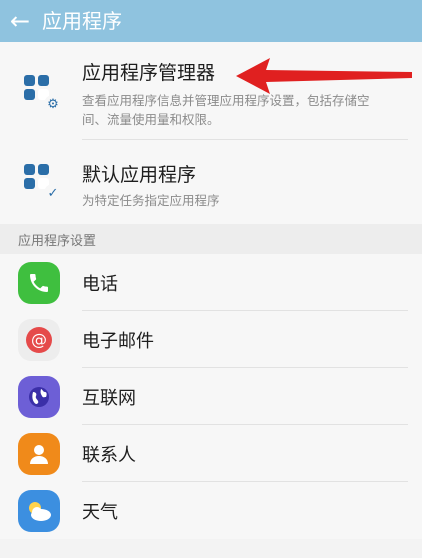  Describe the element at coordinates (109, 455) in the screenshot. I see `app-label: 联系人` at that location.